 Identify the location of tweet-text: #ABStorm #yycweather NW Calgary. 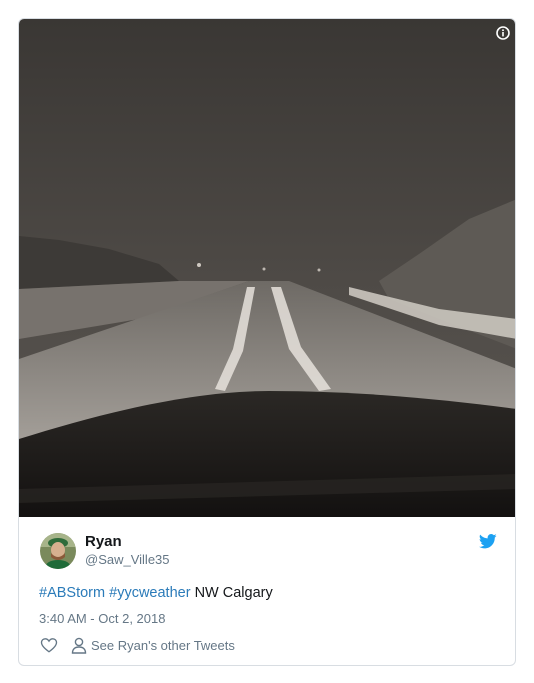
(156, 593).